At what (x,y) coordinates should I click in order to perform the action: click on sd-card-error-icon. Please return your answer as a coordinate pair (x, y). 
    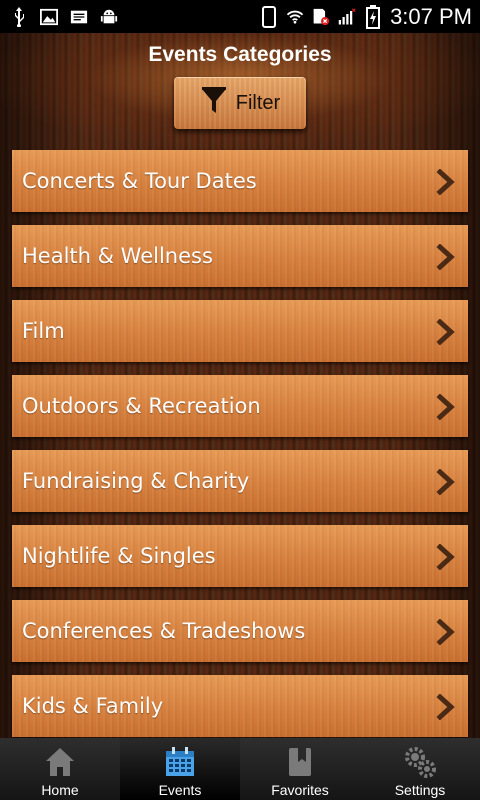
    Looking at the image, I should click on (321, 17).